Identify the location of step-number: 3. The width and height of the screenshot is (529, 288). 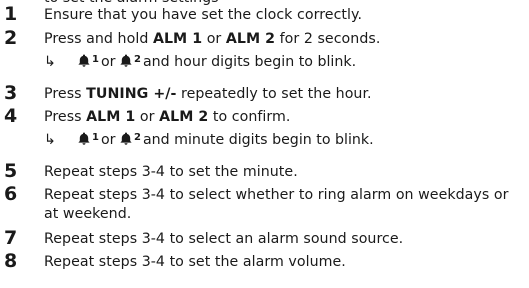
(11, 93).